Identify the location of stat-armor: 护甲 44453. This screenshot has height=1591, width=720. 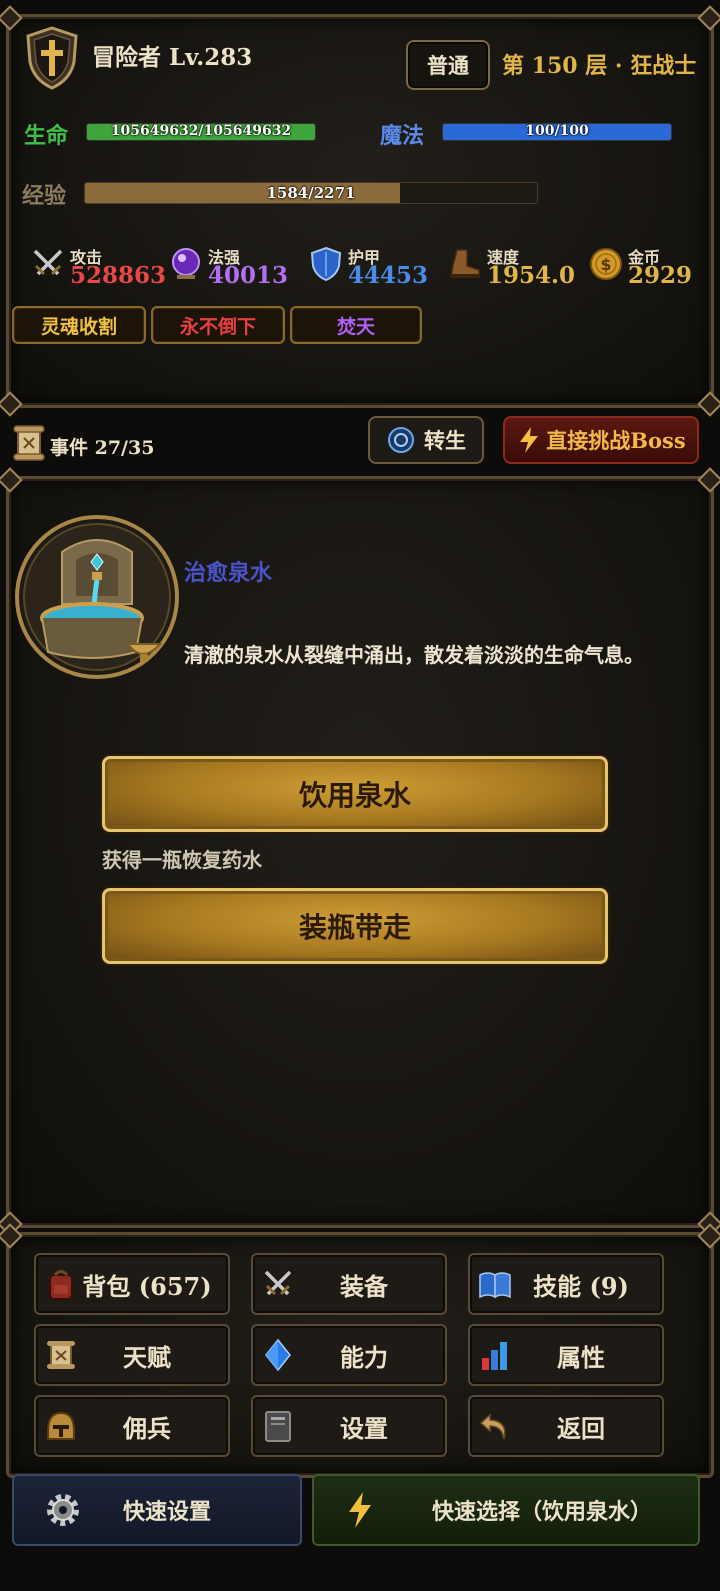
(370, 265).